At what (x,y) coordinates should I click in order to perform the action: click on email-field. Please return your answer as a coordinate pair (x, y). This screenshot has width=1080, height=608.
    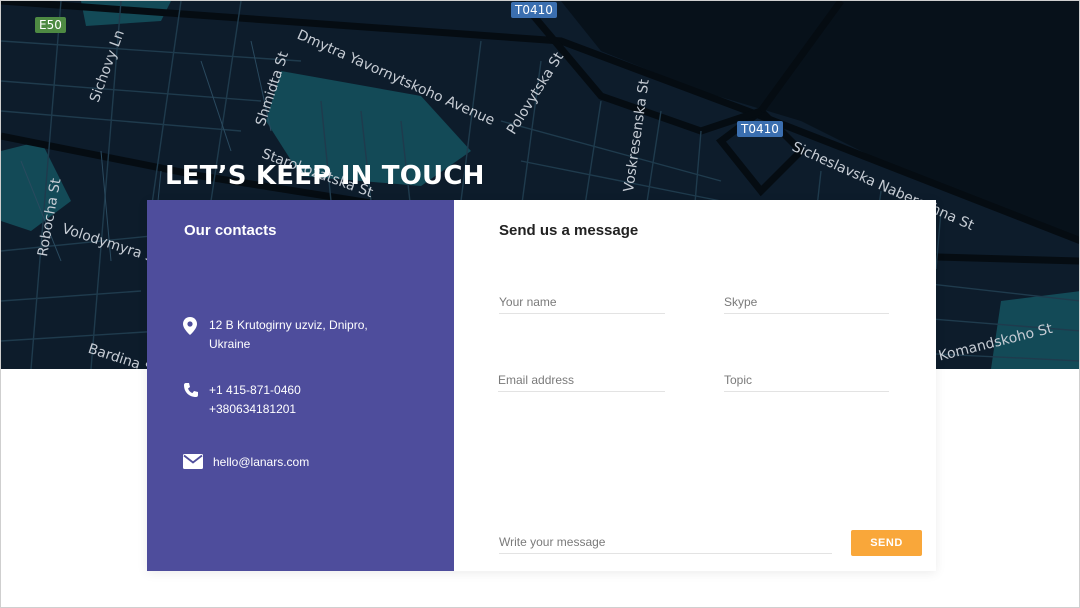
    Looking at the image, I should click on (581, 380).